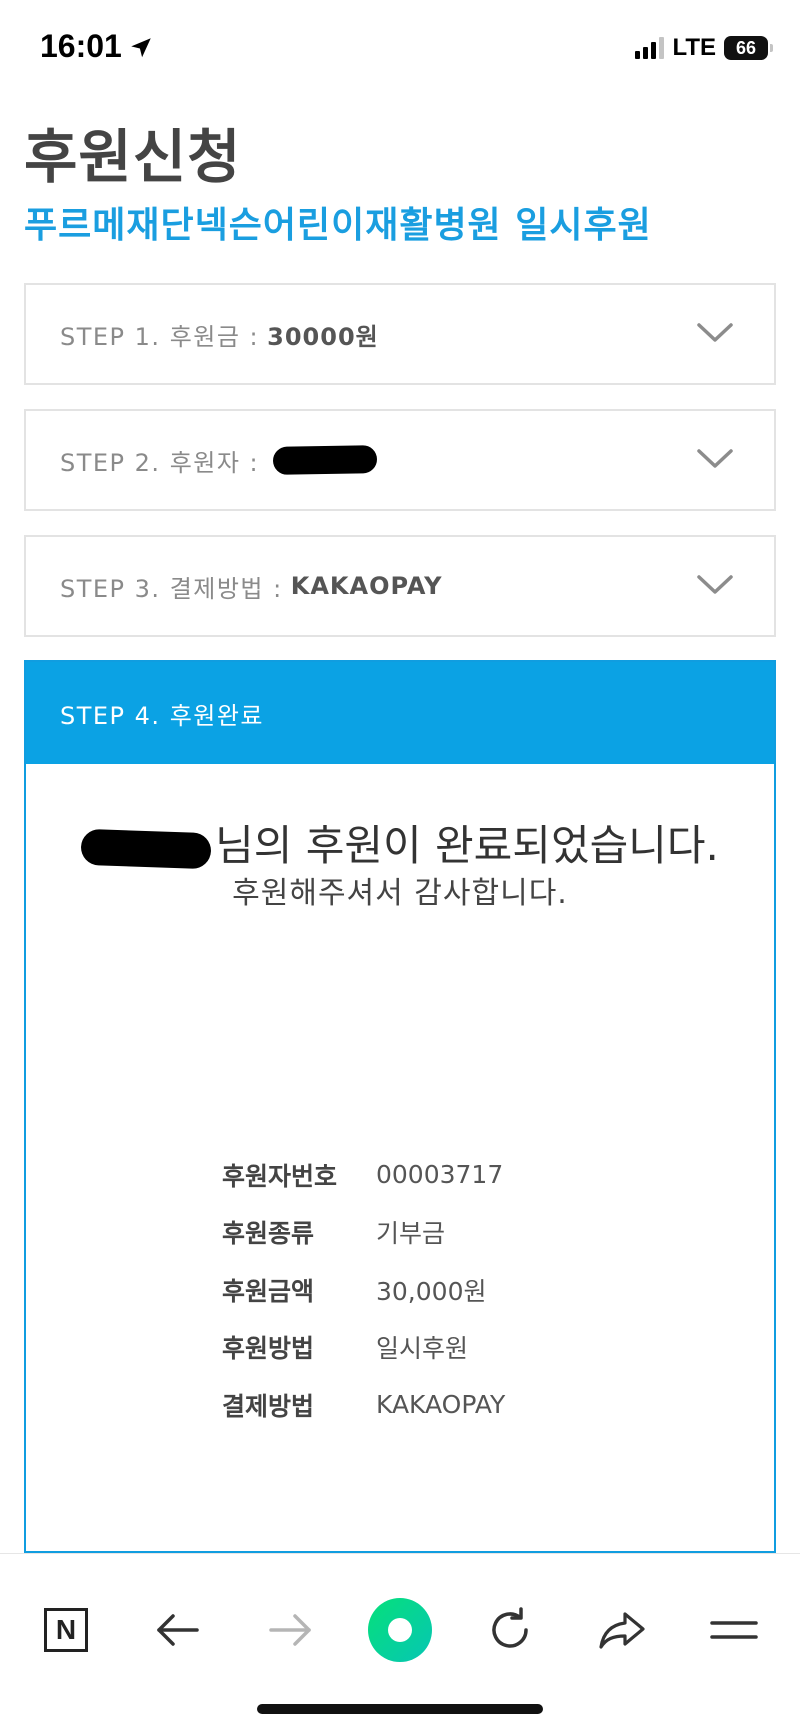 The image size is (800, 1733). Describe the element at coordinates (363, 1348) in the screenshot. I see `detail-row-donation-method: 후원방법 일시후원` at that location.